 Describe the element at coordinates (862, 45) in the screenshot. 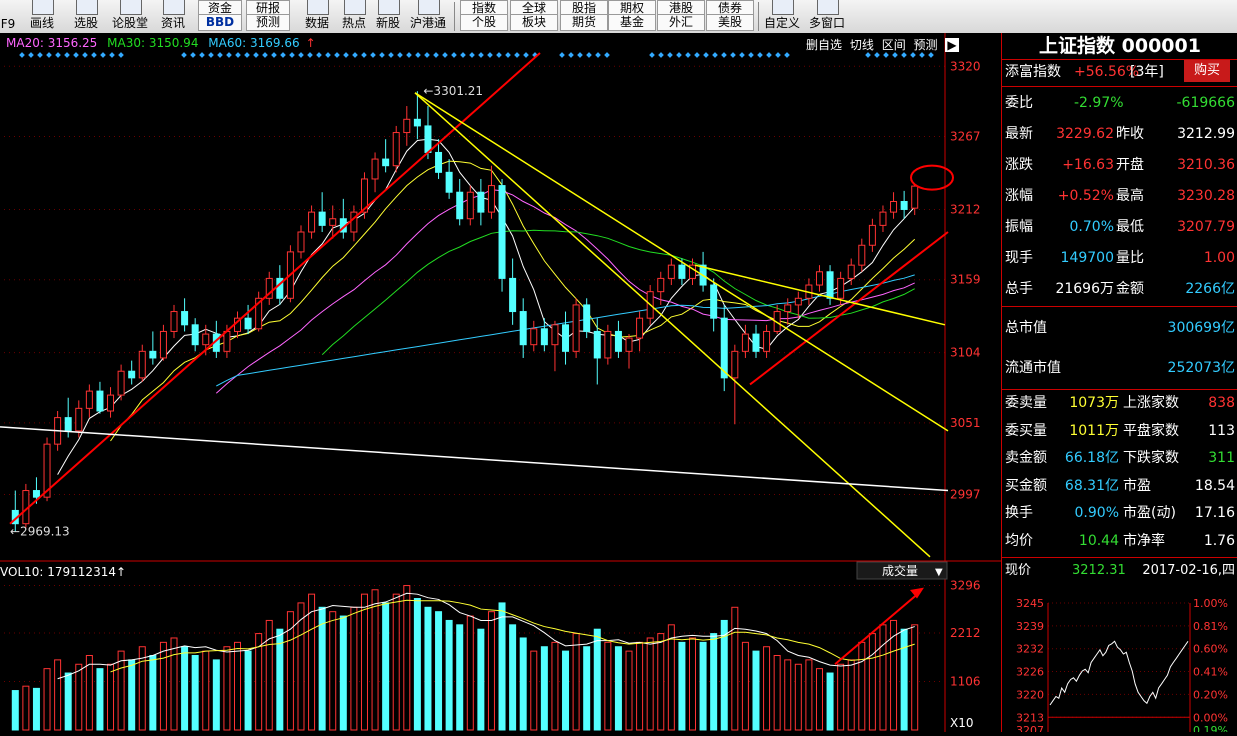

I see `tab-tangent: 切线` at that location.